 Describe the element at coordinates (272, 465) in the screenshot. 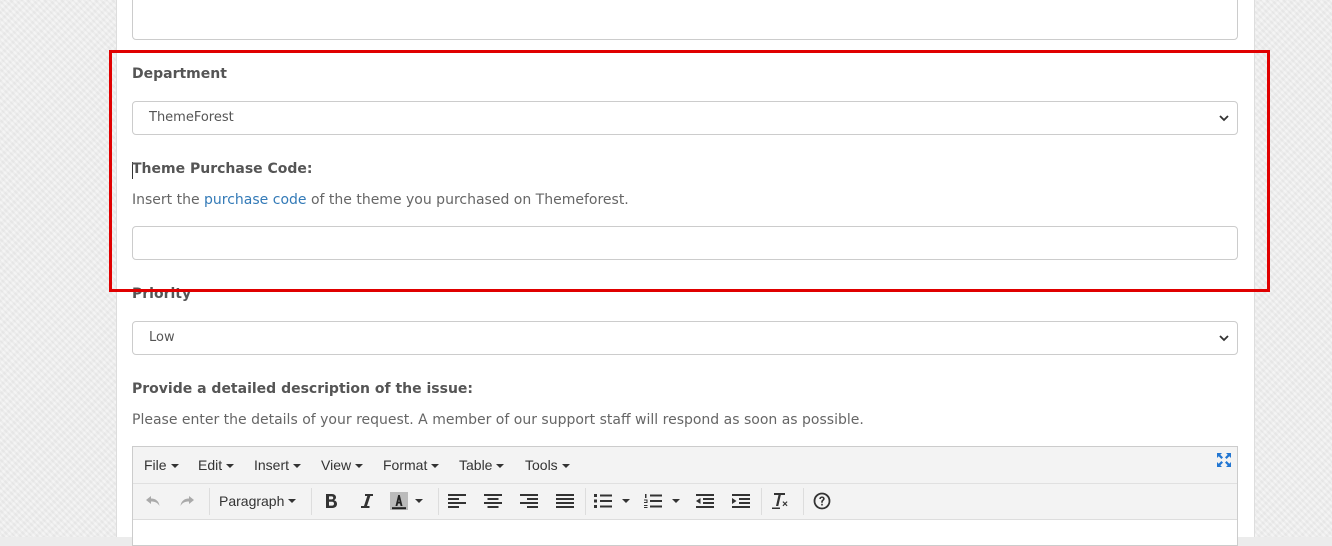

I see `menu-insert-label: Insert` at that location.